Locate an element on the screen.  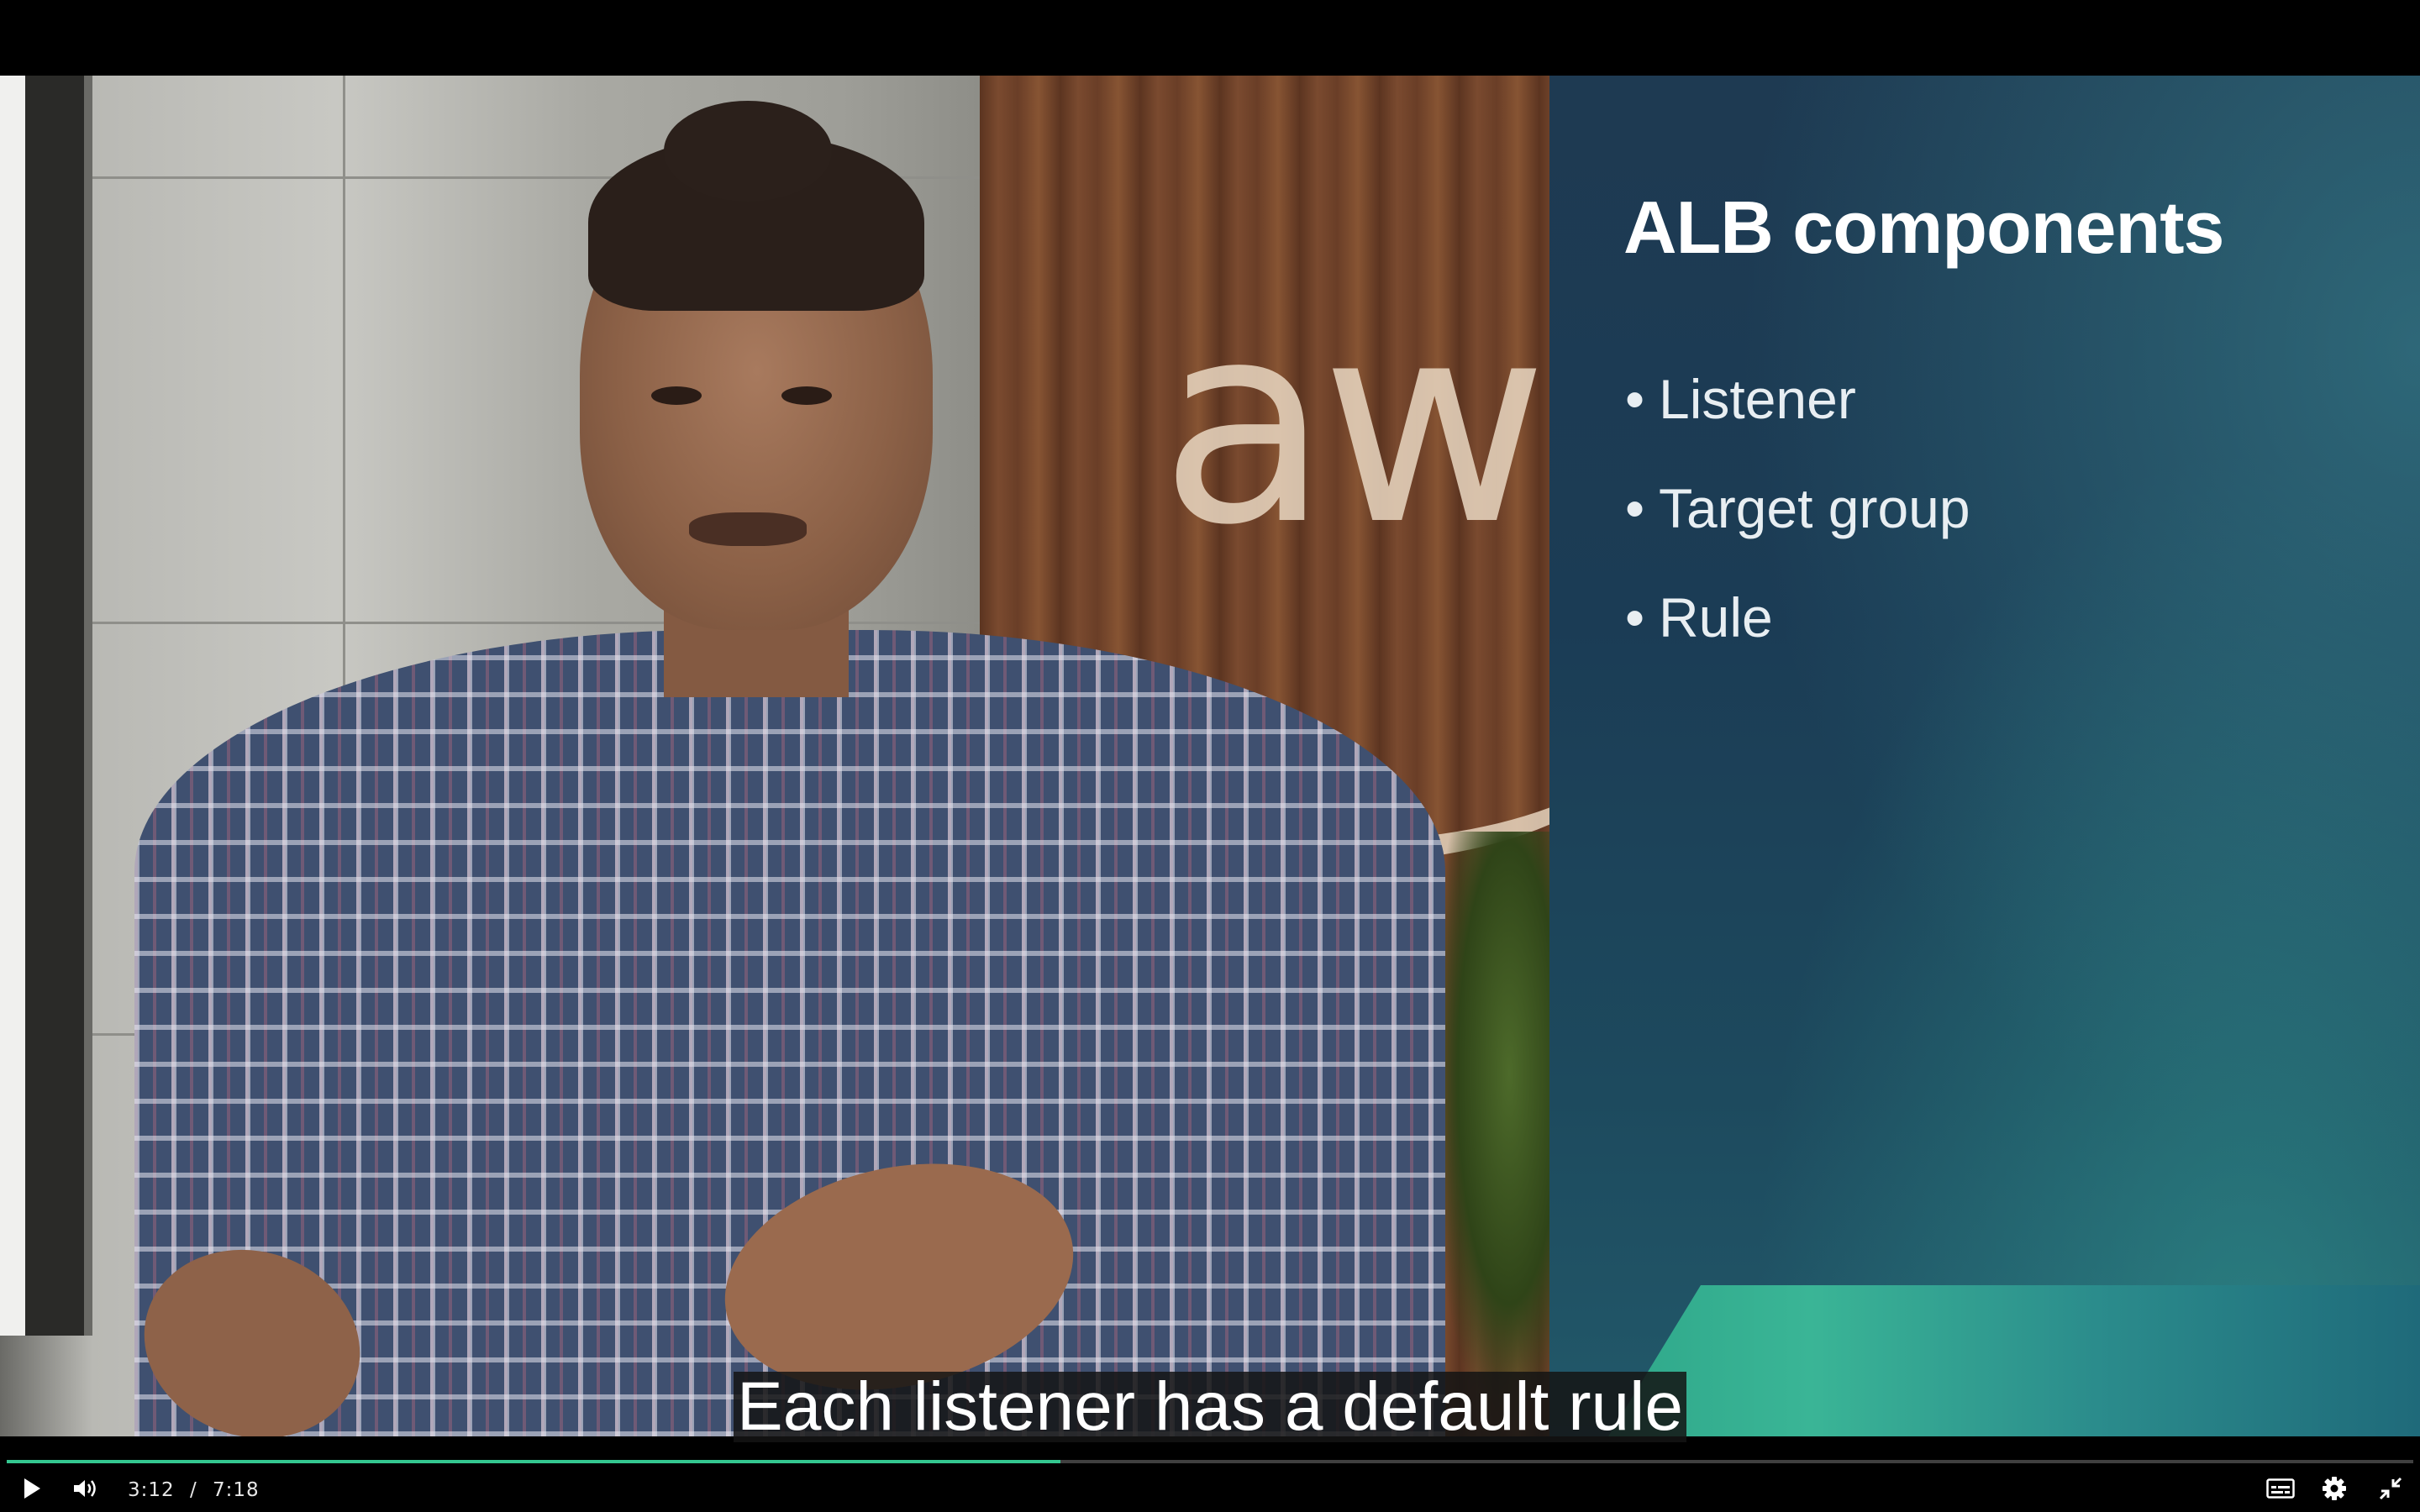
slide-bullet-text: Rule is located at coordinates (1716, 617).